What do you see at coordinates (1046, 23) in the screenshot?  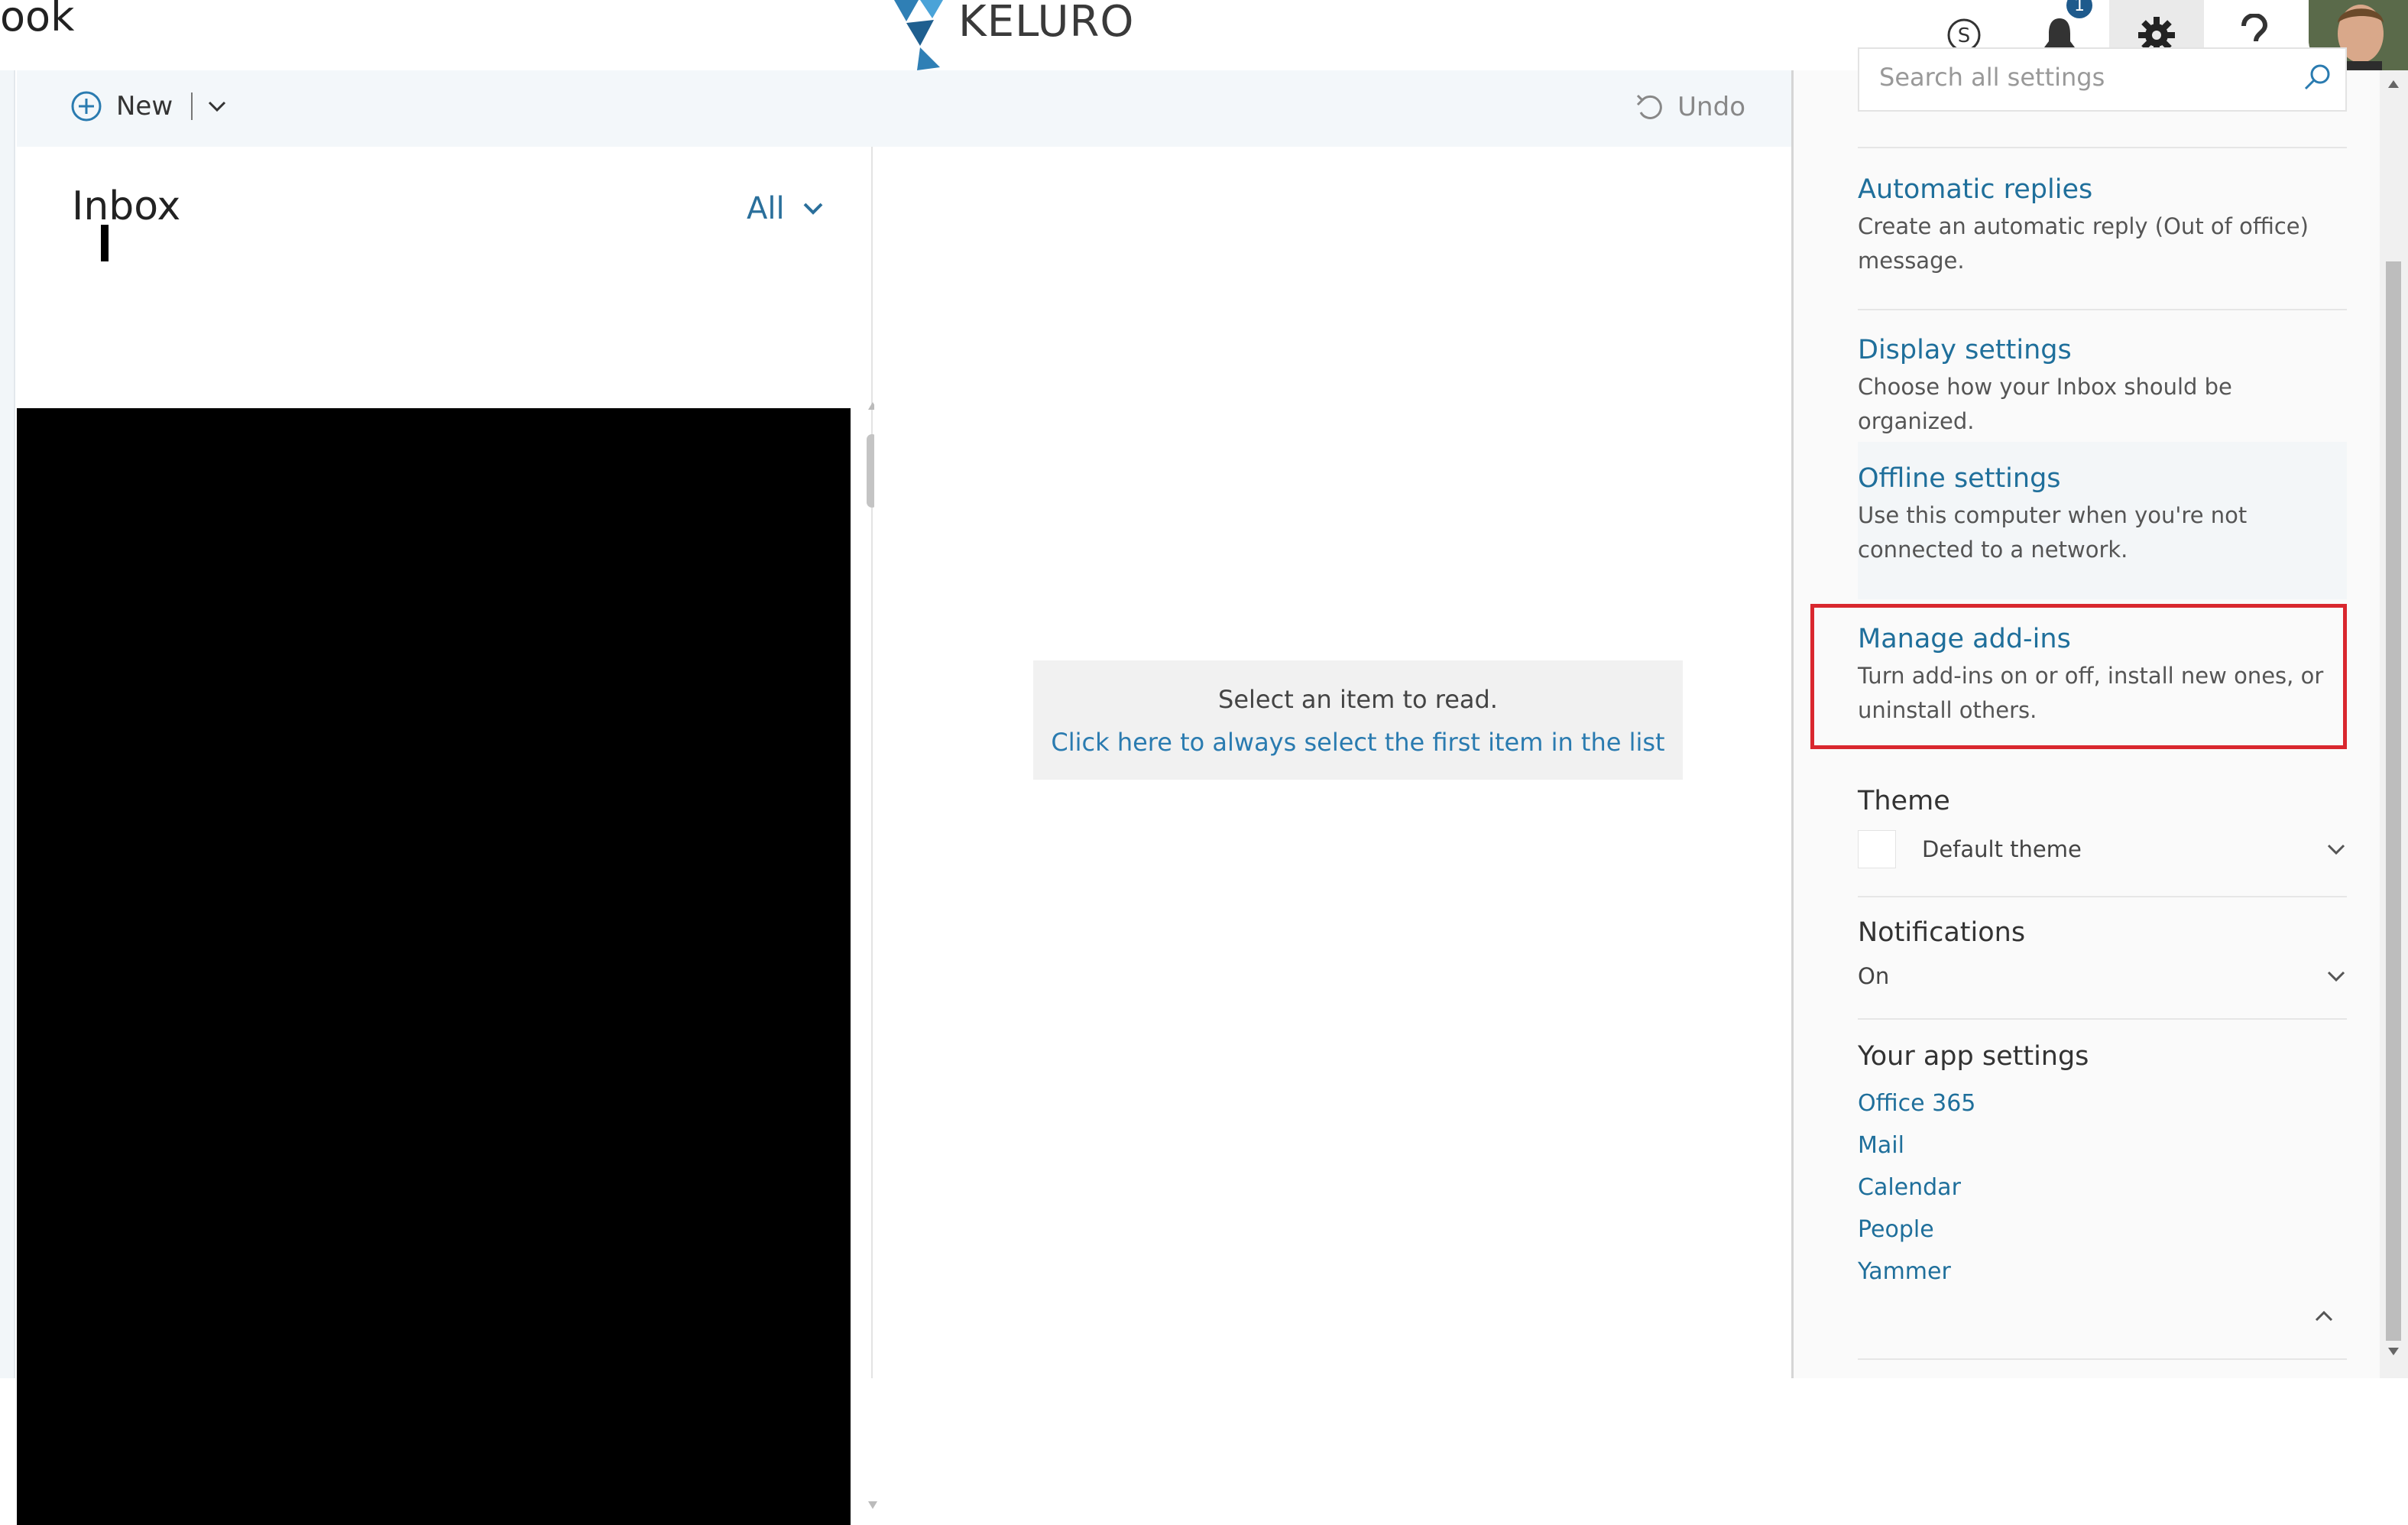 I see `logo-text: KELURO` at bounding box center [1046, 23].